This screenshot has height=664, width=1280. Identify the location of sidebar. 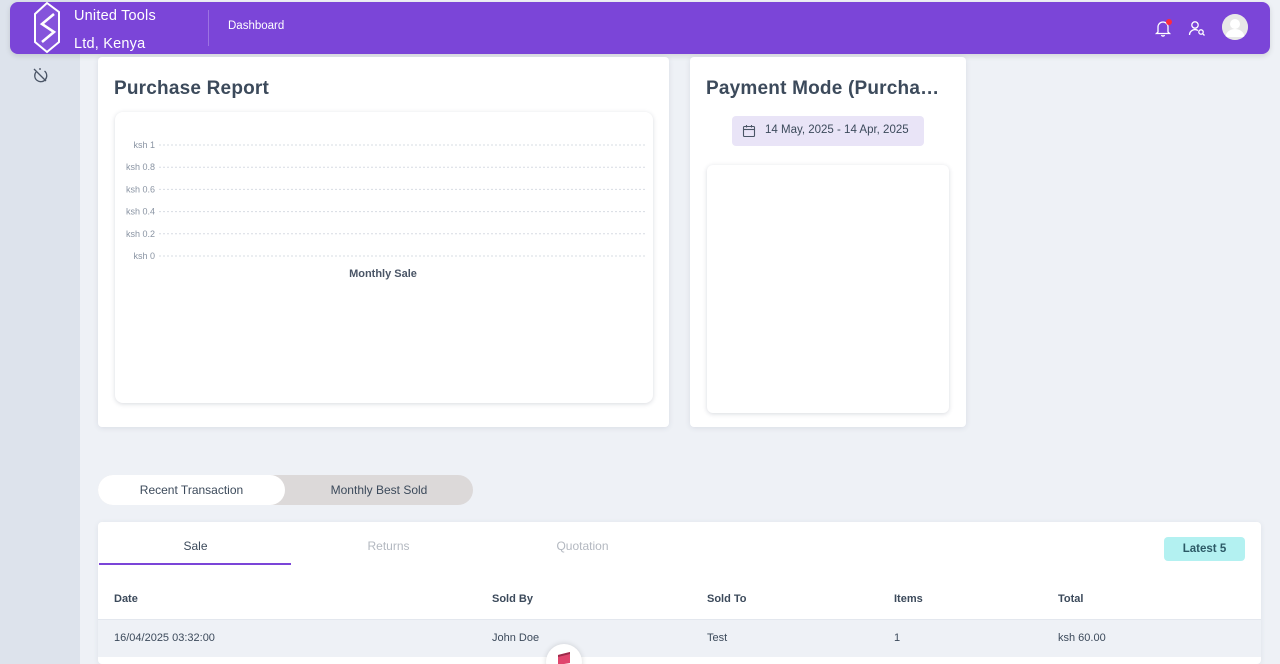
(40, 332).